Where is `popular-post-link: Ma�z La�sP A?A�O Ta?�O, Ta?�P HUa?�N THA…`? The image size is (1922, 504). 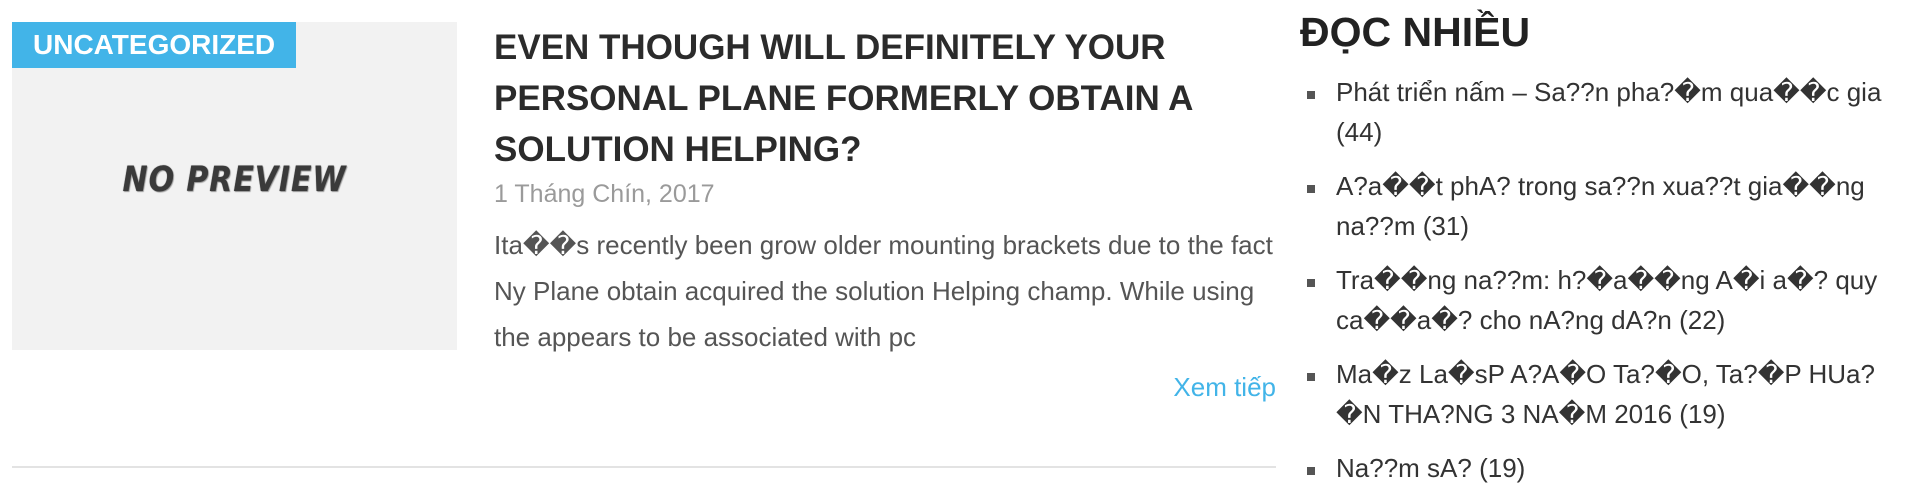
popular-post-link: Ma�z La�sP A?A�O Ta?�O, Ta?�P HUa?�N THA… is located at coordinates (1605, 394).